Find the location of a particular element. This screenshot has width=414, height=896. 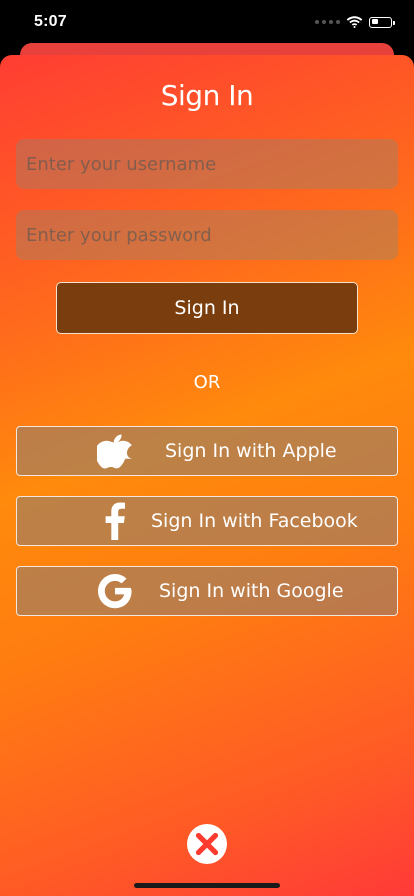

sign-in-with-apple-button: Sign In with Apple is located at coordinates (207, 451).